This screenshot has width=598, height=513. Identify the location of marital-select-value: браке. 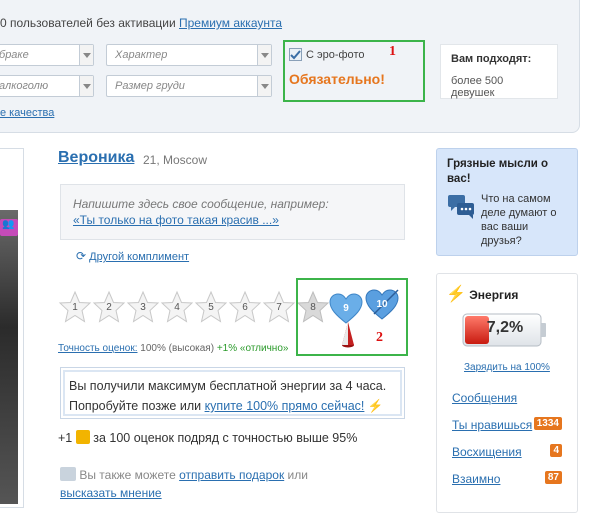
(14, 55).